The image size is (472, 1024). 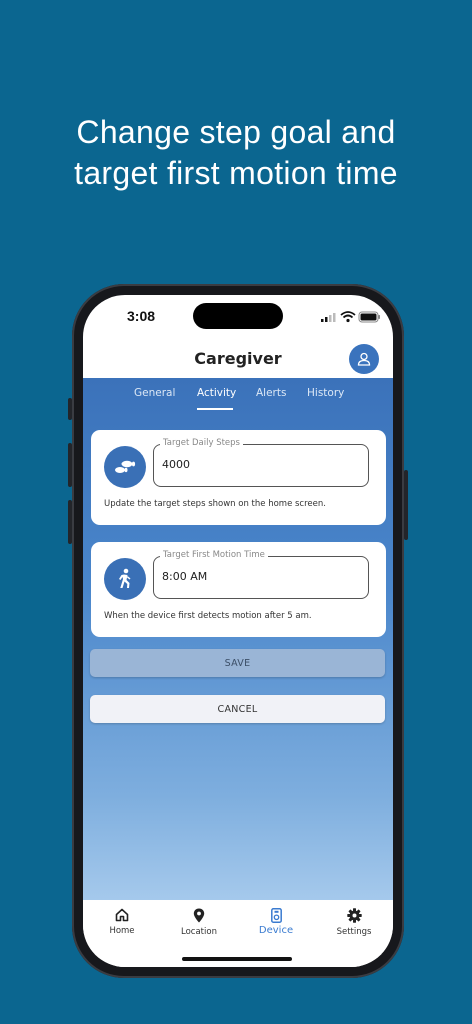 What do you see at coordinates (238, 396) in the screenshot?
I see `tab-bar: General Activity Alerts History` at bounding box center [238, 396].